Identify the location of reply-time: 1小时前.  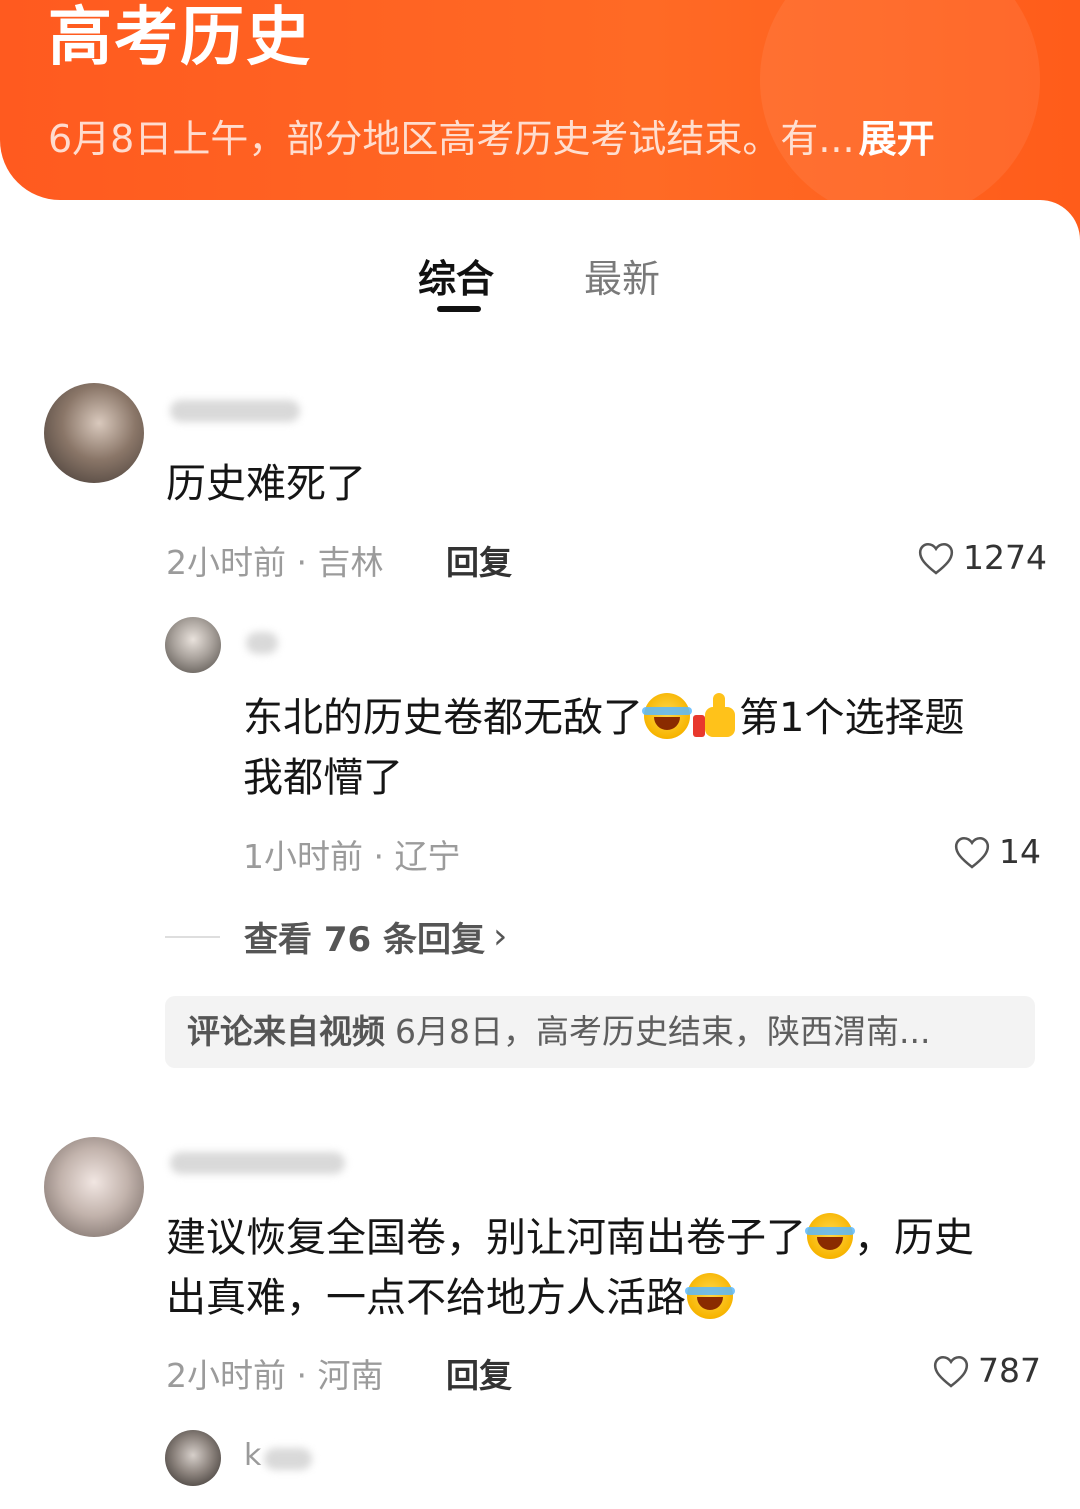
(303, 856).